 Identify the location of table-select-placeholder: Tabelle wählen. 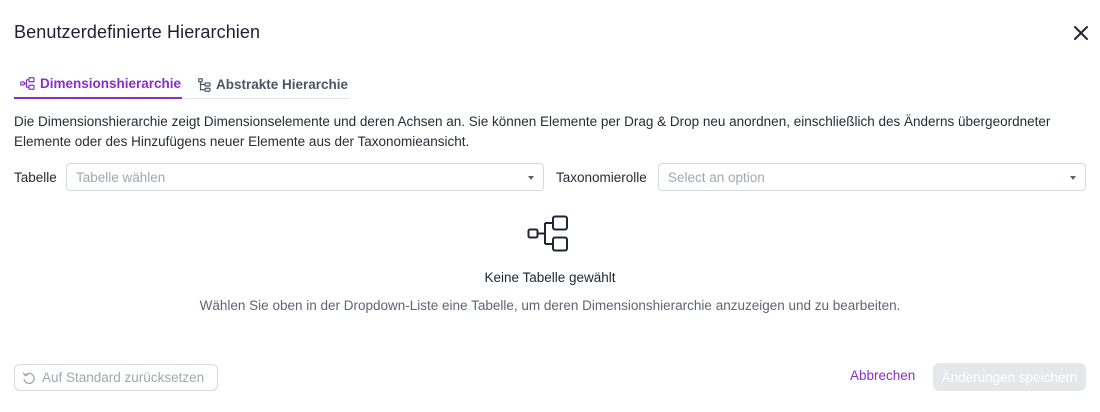
(121, 177).